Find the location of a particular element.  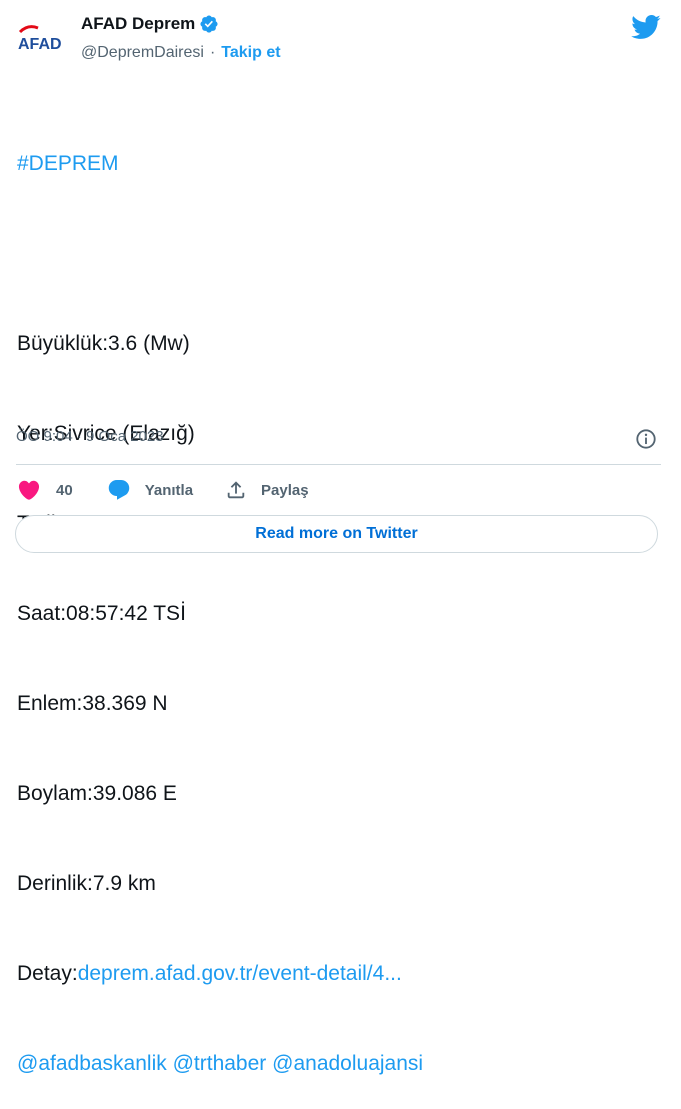

follow-button: Takip et is located at coordinates (250, 53).